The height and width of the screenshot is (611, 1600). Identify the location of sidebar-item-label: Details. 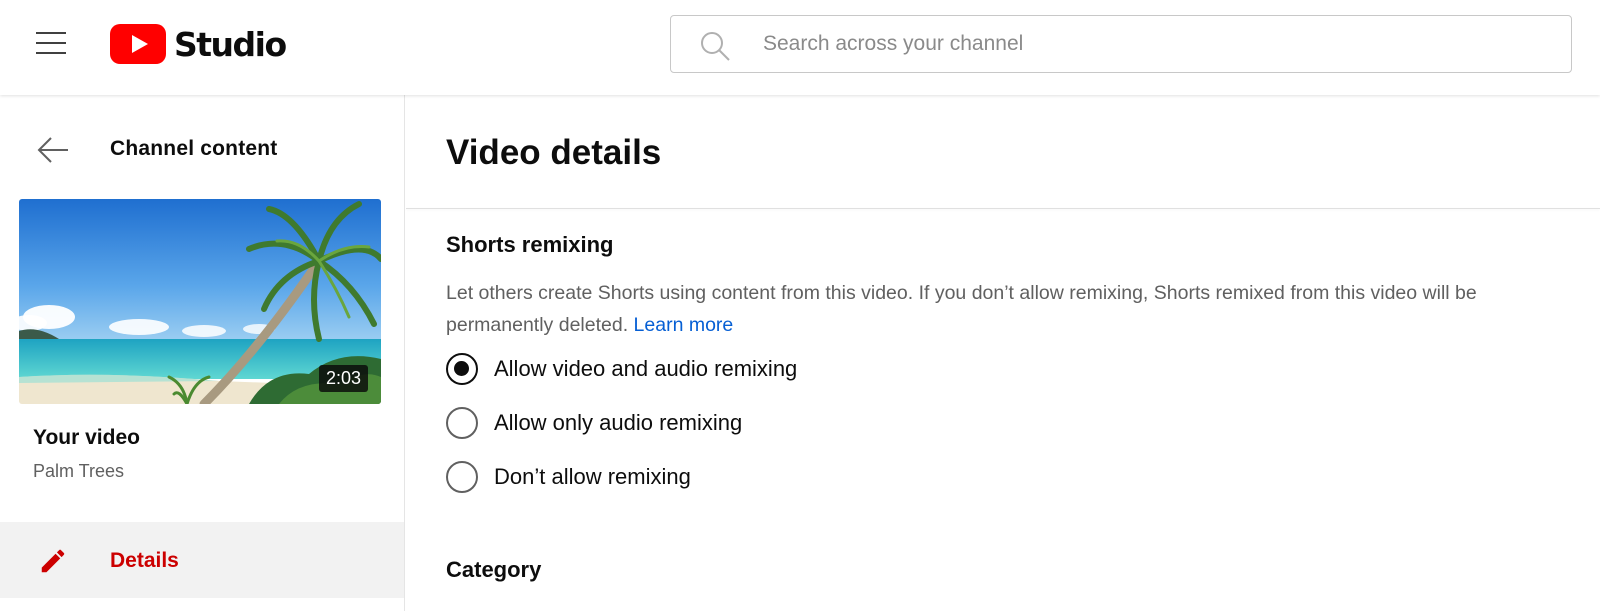
(144, 560).